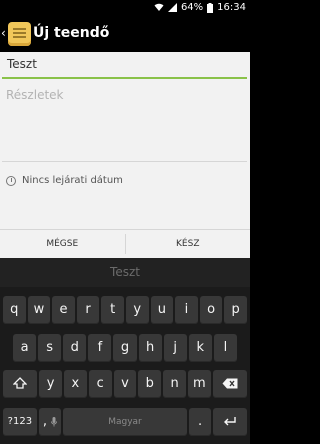 This screenshot has height=444, width=320. I want to click on key-f: f, so click(100, 348).